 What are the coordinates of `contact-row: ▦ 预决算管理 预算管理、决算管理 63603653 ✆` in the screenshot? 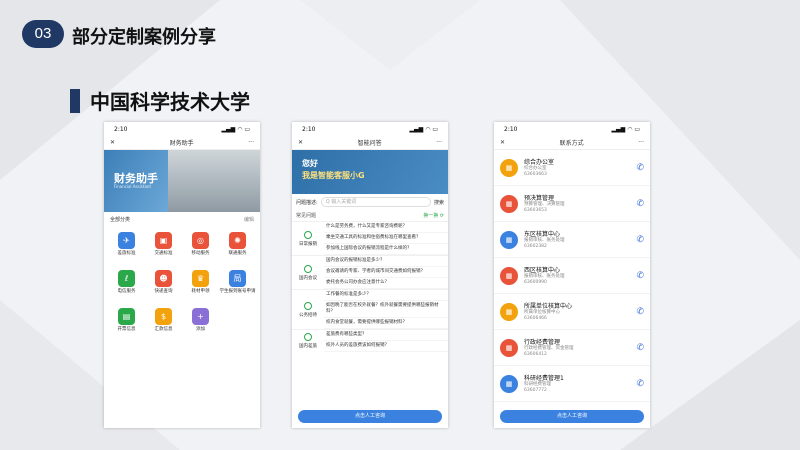 It's located at (572, 204).